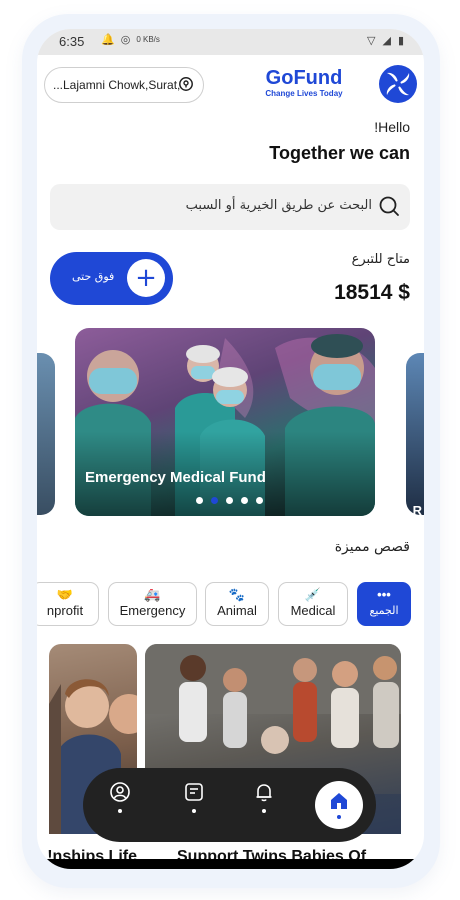  I want to click on medical-team-photo, so click(225, 422).